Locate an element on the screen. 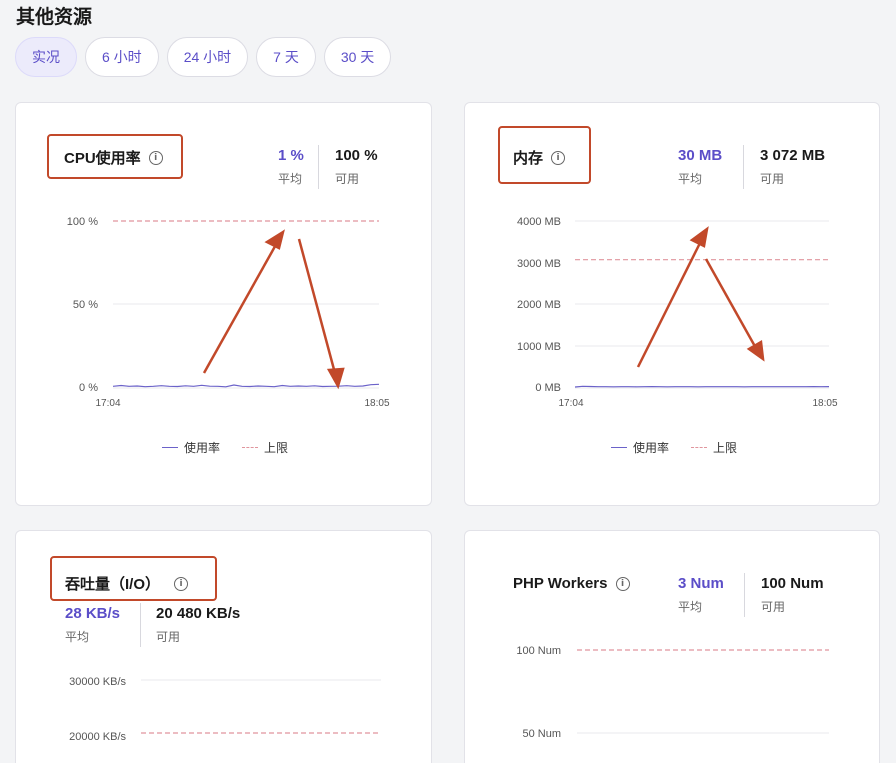 This screenshot has width=896, height=763. cpu-chart: 100 % 50 % 0 % 17:04 18:05 is located at coordinates (228, 312).